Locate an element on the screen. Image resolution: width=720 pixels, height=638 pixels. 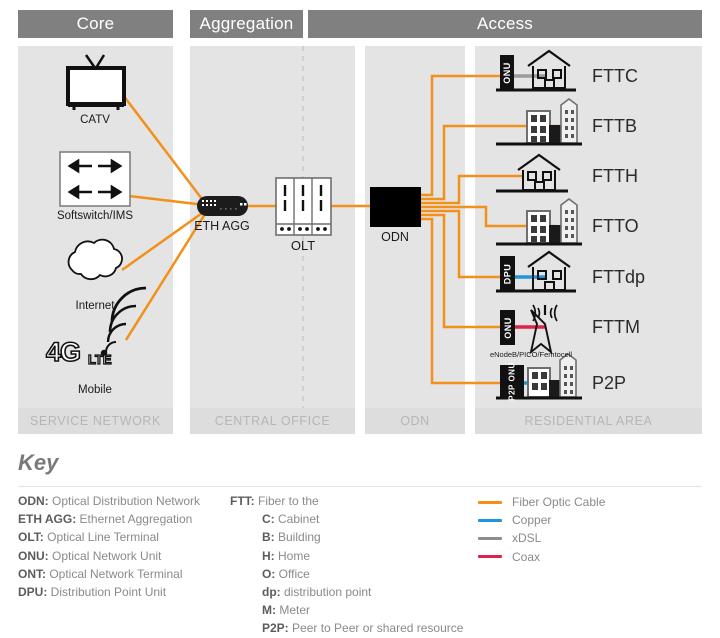
row-label-text: FTTH is located at coordinates (615, 176).